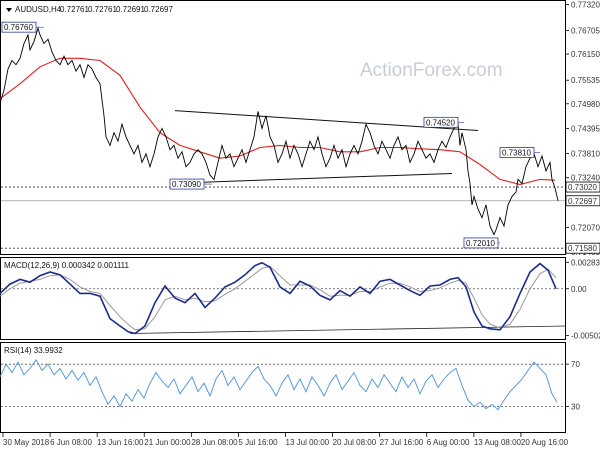 Image resolution: width=600 pixels, height=450 pixels. I want to click on triangle-down-icon, so click(9, 10).